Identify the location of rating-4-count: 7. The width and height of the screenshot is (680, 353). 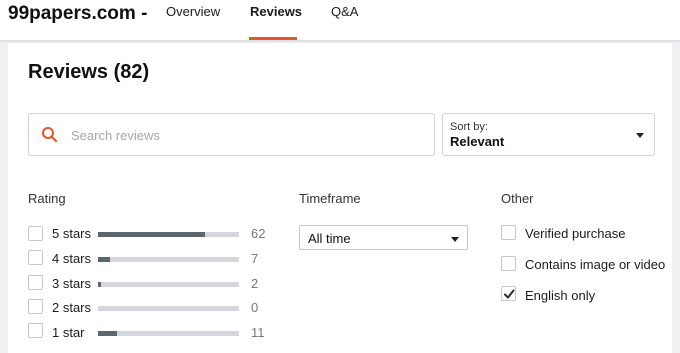
(255, 258).